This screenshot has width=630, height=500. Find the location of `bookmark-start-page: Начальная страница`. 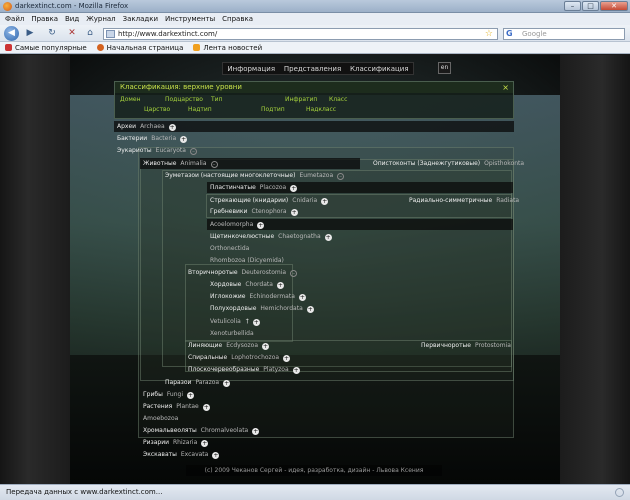

bookmark-start-page: Начальная страница is located at coordinates (139, 47).